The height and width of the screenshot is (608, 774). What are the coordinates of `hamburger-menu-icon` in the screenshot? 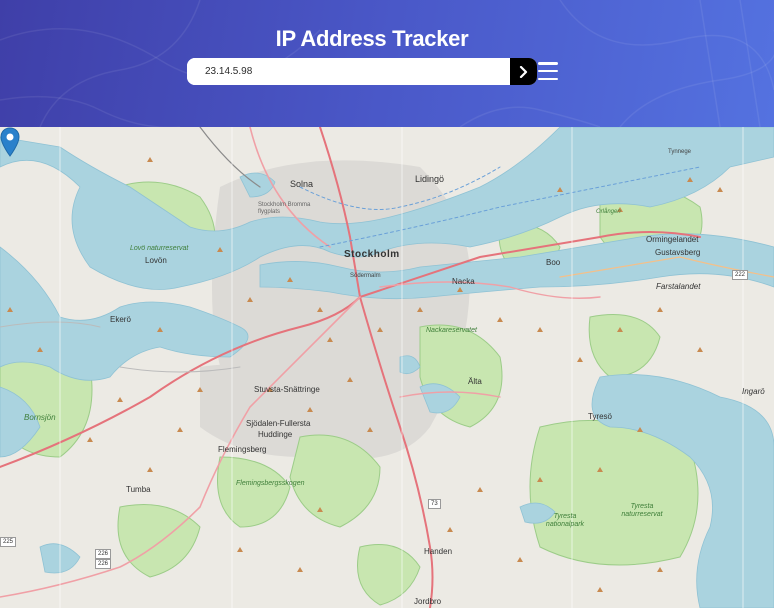 It's located at (548, 71).